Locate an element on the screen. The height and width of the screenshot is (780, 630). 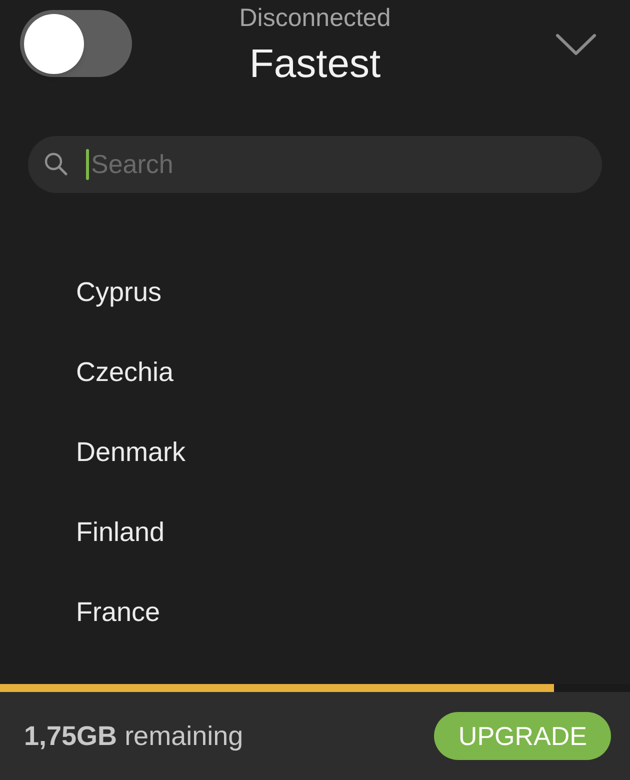
country-item: Finland is located at coordinates (120, 532).